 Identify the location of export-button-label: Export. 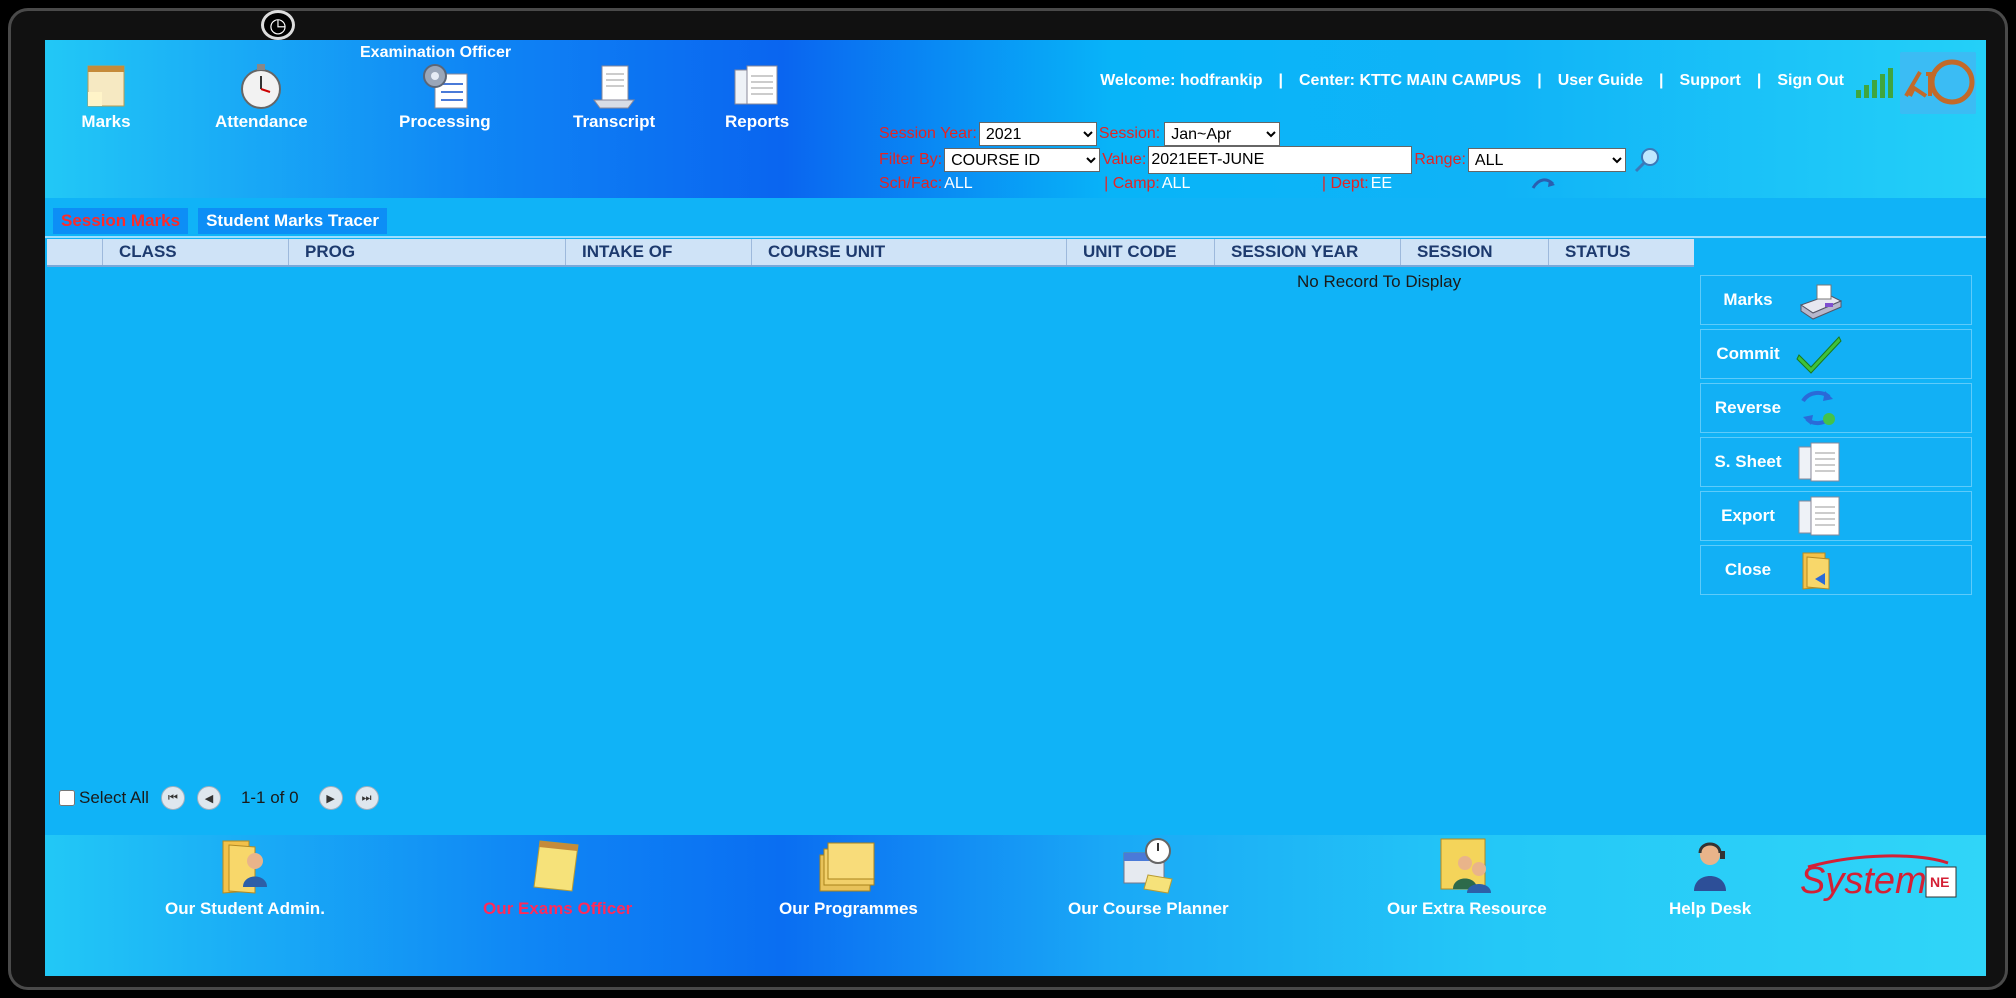
(1748, 515).